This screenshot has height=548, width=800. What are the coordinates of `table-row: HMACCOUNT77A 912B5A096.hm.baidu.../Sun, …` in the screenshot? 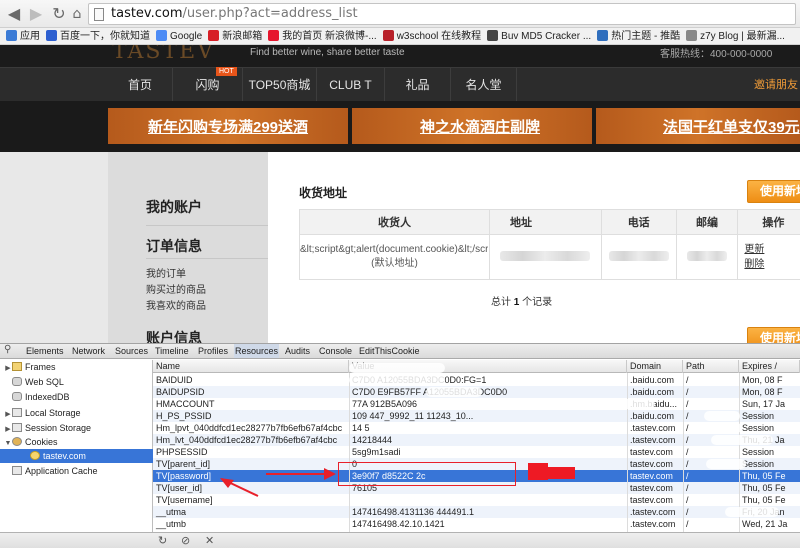 It's located at (476, 404).